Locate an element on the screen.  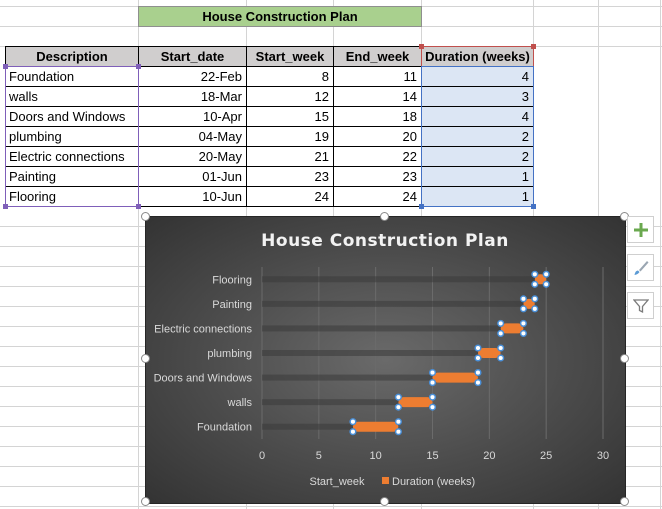
cell-description: walls is located at coordinates (72, 96).